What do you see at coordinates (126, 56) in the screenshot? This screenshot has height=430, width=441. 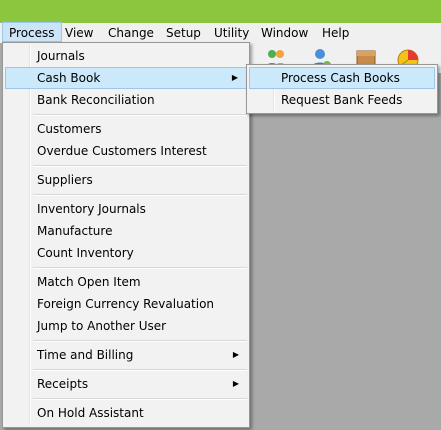 I see `menu-item-journals: Journals` at bounding box center [126, 56].